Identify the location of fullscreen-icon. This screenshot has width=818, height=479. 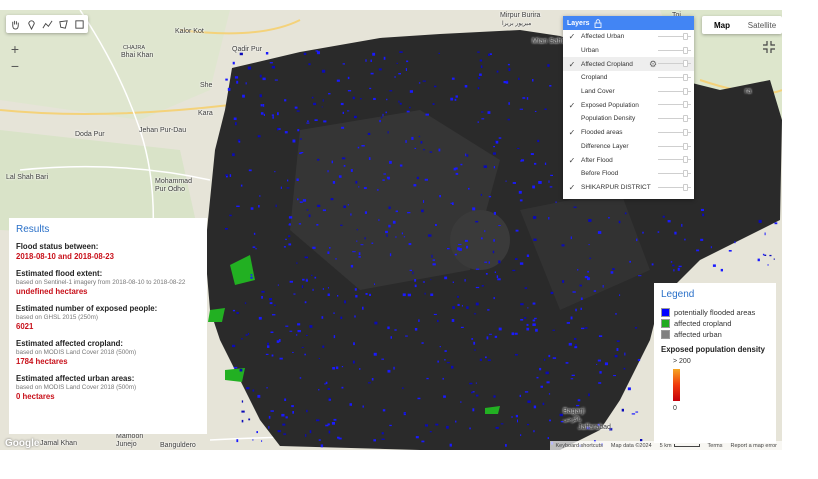
(769, 47).